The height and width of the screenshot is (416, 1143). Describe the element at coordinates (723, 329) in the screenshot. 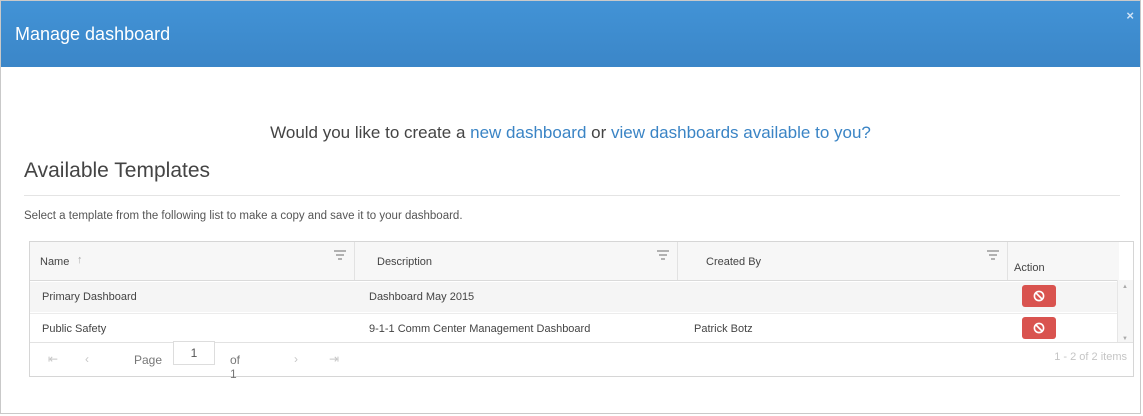

I see `cell-created-by: Patrick Botz` at that location.